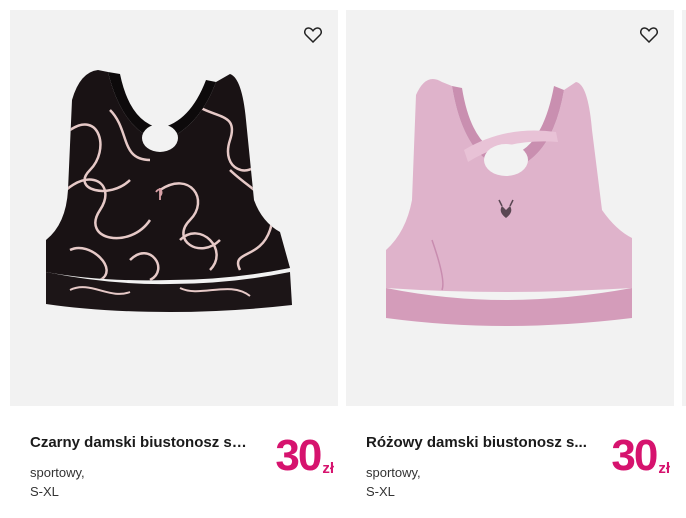  What do you see at coordinates (684, 208) in the screenshot?
I see `next-card-edge` at bounding box center [684, 208].